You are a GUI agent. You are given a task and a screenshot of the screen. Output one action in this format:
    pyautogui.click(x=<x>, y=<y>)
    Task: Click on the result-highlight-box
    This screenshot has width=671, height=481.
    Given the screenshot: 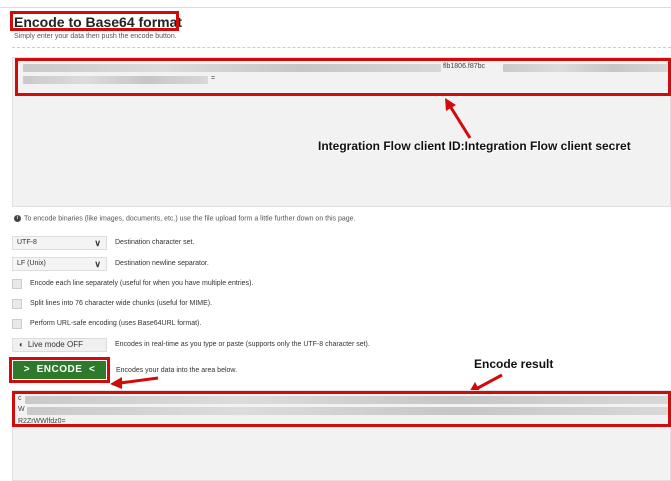 What is the action you would take?
    pyautogui.click(x=341, y=409)
    